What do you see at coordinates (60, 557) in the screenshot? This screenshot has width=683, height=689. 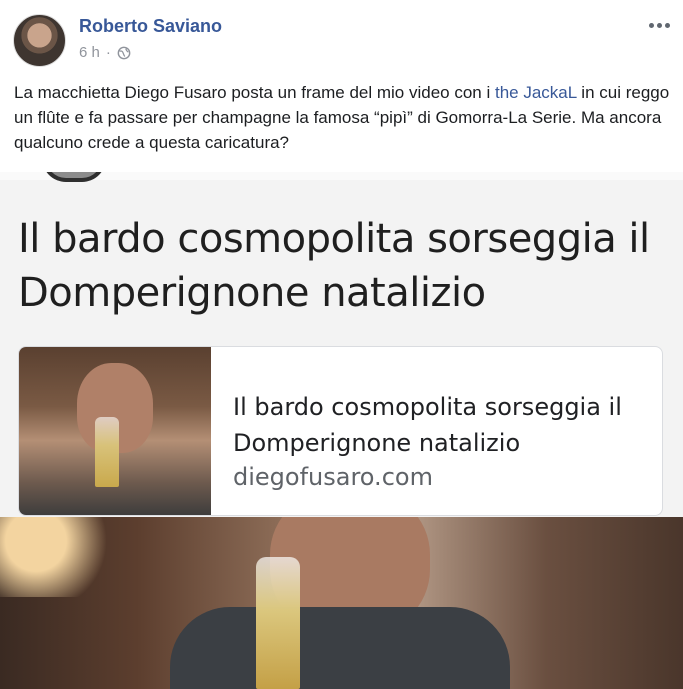 I see `background-lamp` at bounding box center [60, 557].